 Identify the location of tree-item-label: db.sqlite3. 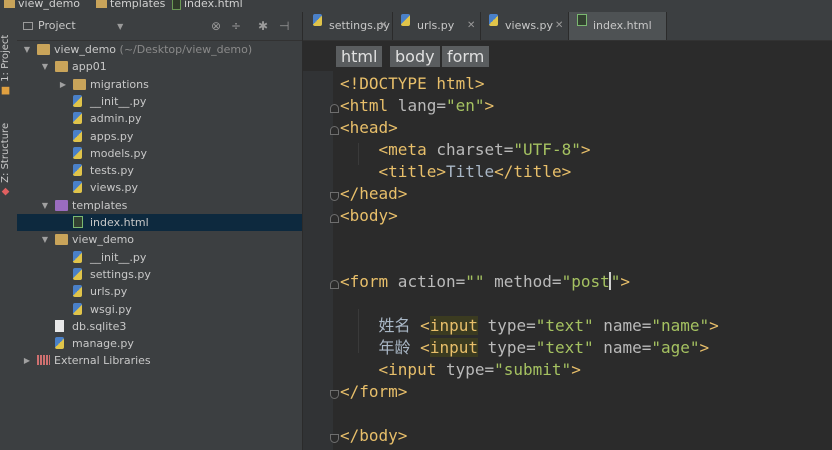
(99, 326).